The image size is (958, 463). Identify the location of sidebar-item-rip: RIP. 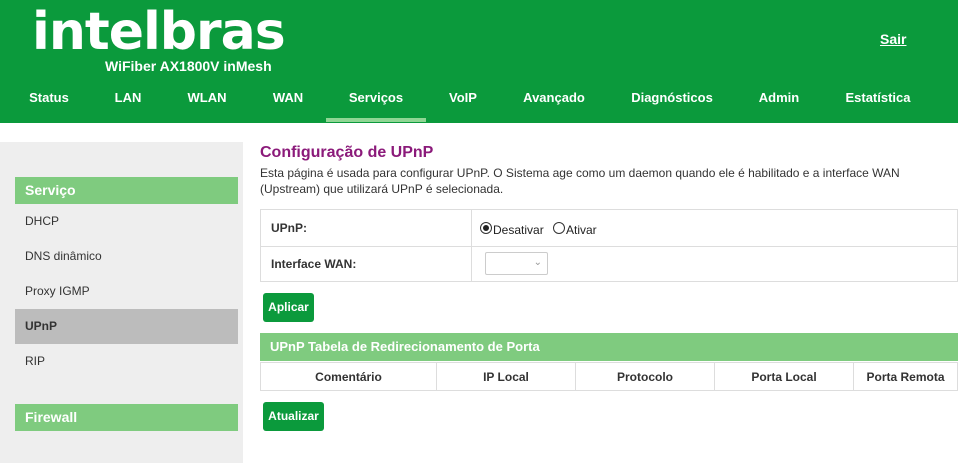
(126, 361).